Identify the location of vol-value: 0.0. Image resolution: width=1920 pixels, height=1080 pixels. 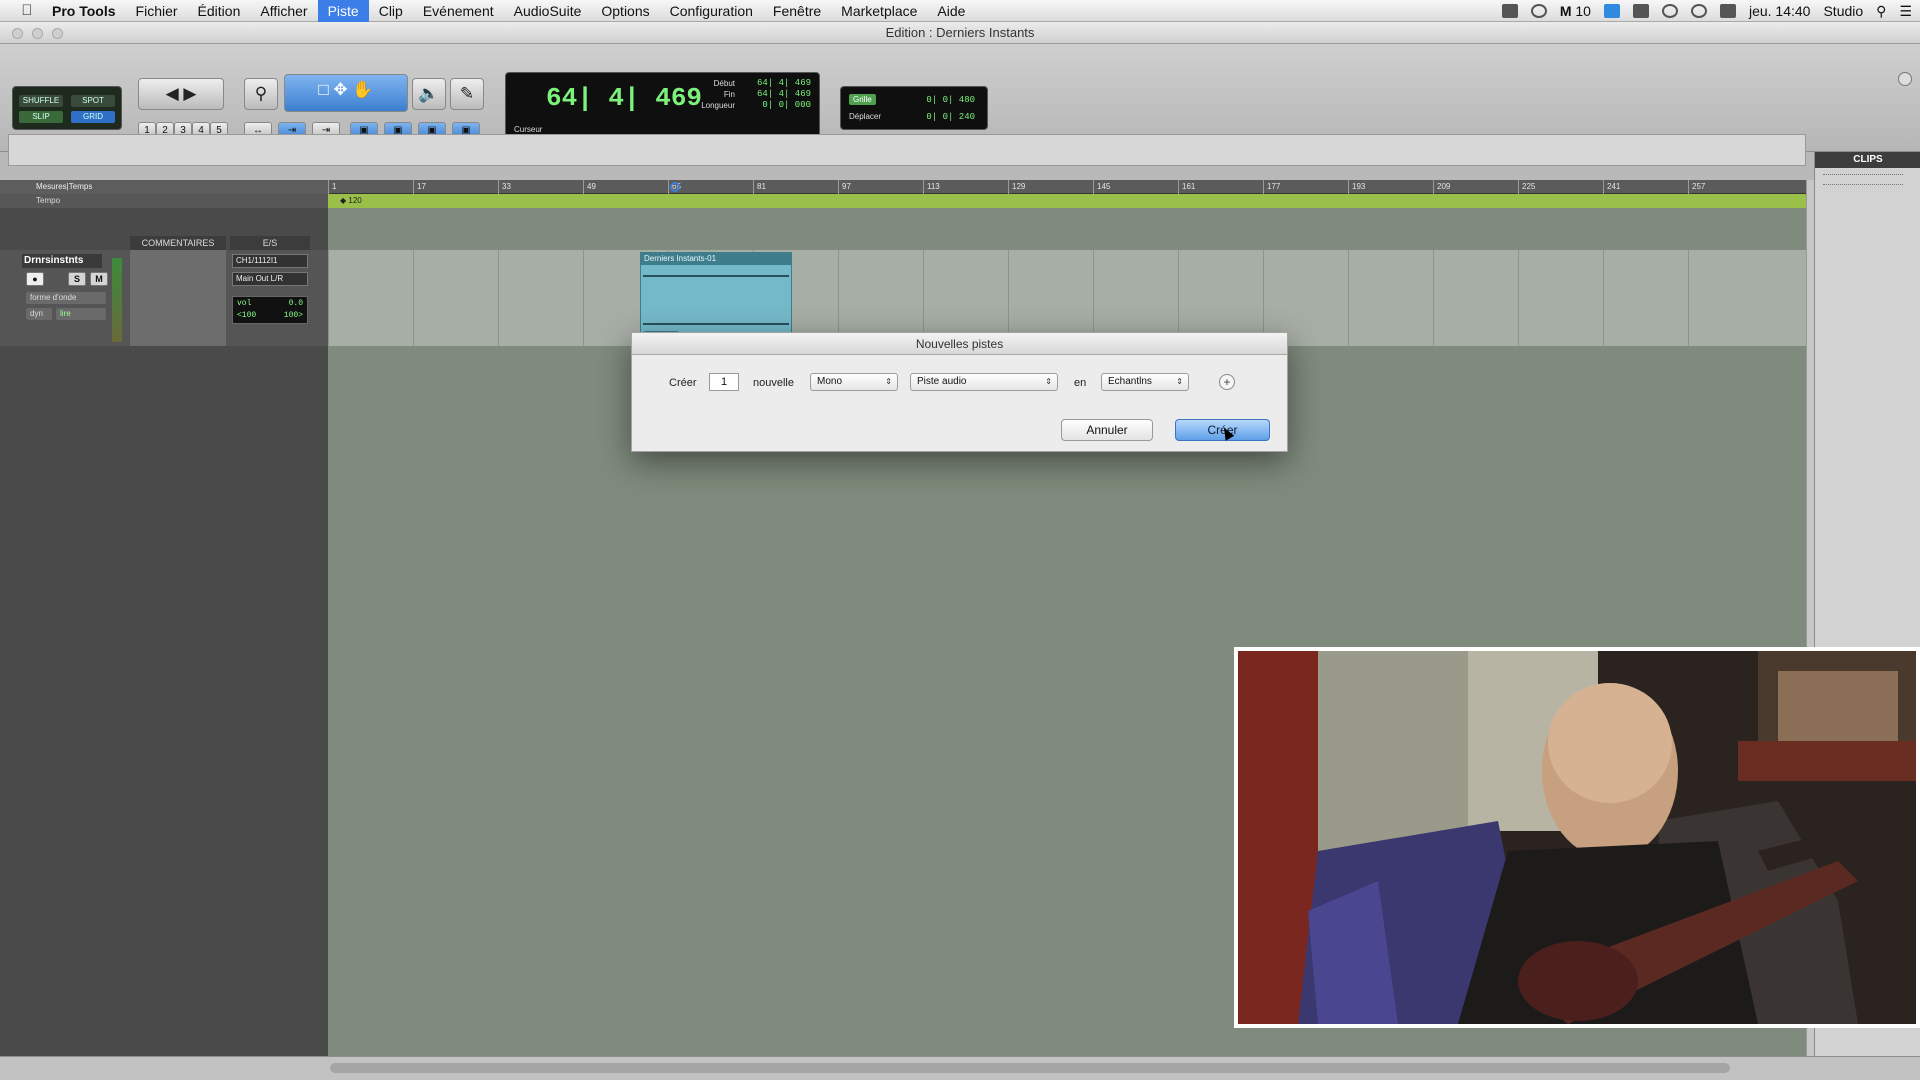
(296, 303).